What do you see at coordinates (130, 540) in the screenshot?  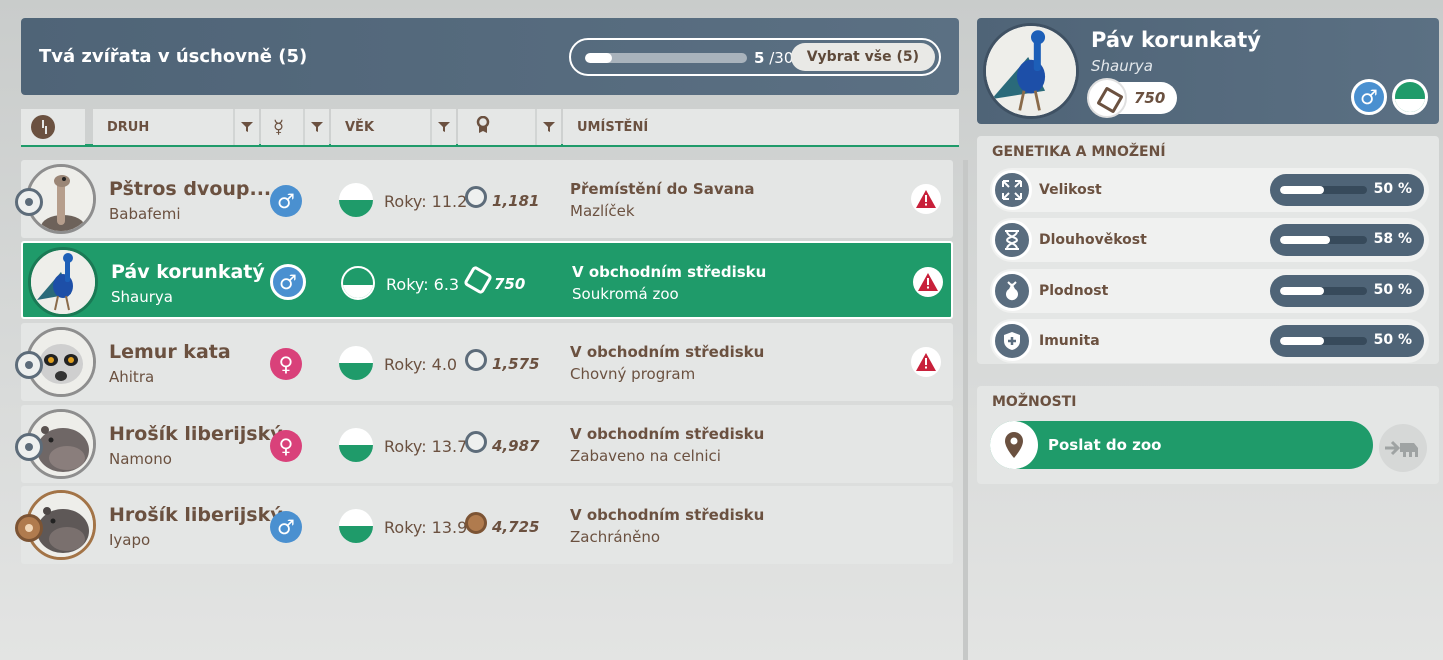 I see `animal-nickname: Iyapo` at bounding box center [130, 540].